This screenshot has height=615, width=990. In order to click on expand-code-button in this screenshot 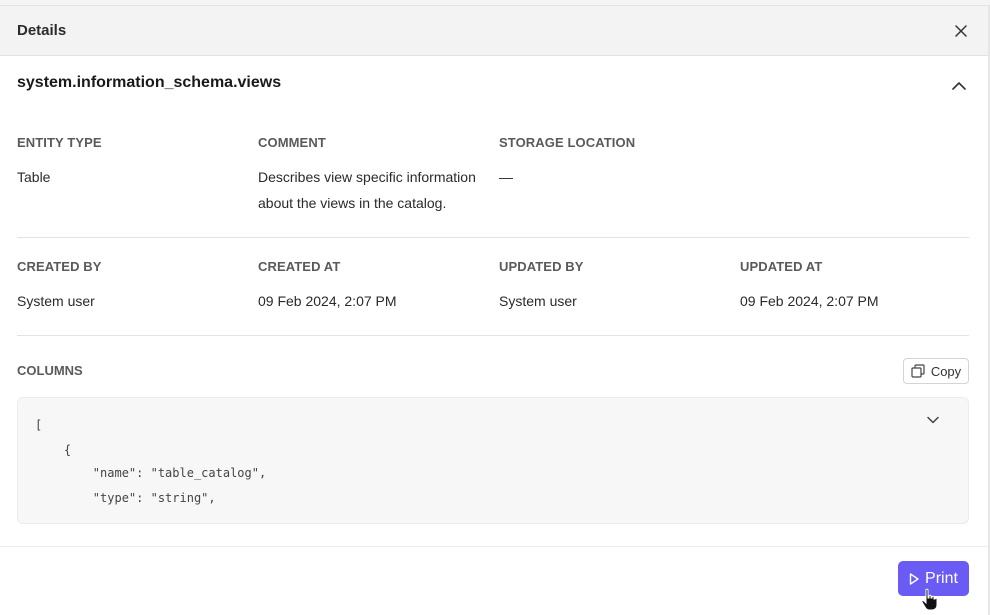, I will do `click(933, 420)`.